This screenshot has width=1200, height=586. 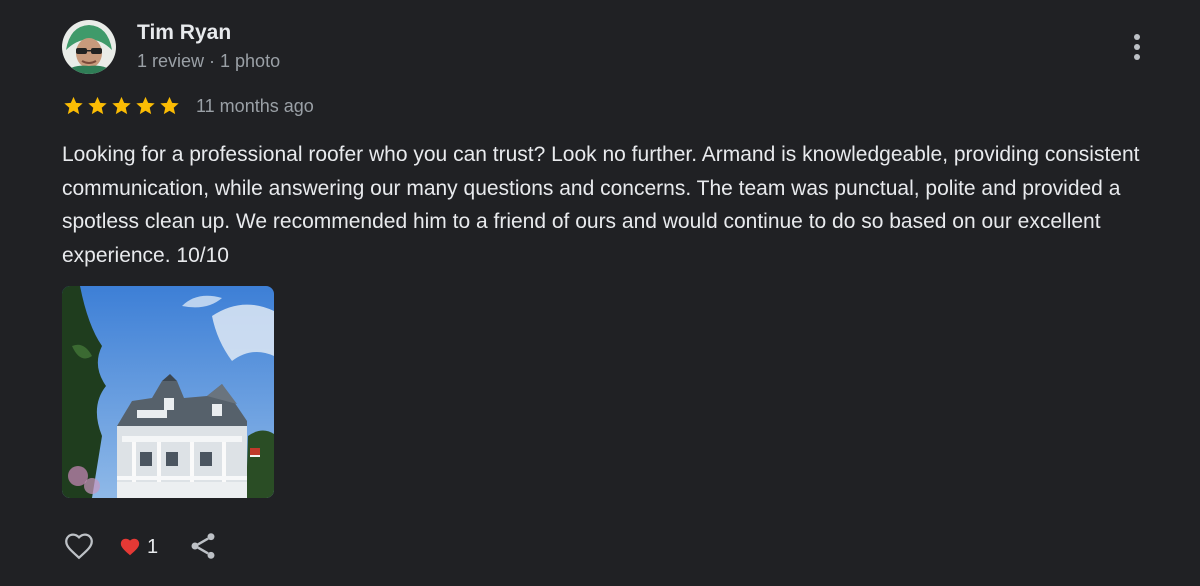 What do you see at coordinates (184, 33) in the screenshot?
I see `author-name: Tim Ryan` at bounding box center [184, 33].